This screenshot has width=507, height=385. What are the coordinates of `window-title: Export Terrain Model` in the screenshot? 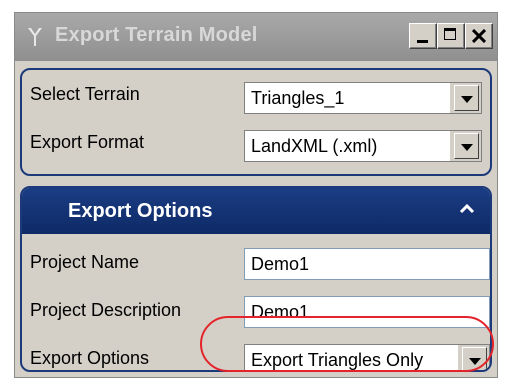 It's located at (156, 35).